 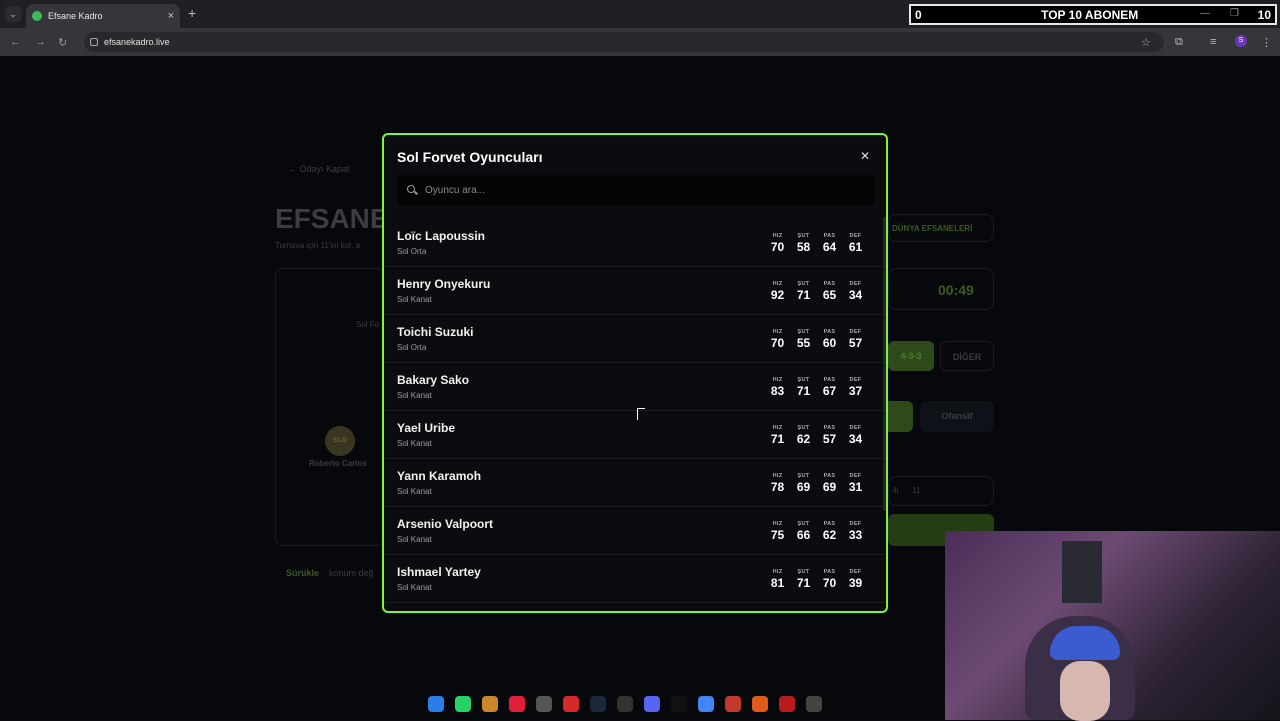 I want to click on stat-şut: ŞUT 71, so click(x=803, y=387).